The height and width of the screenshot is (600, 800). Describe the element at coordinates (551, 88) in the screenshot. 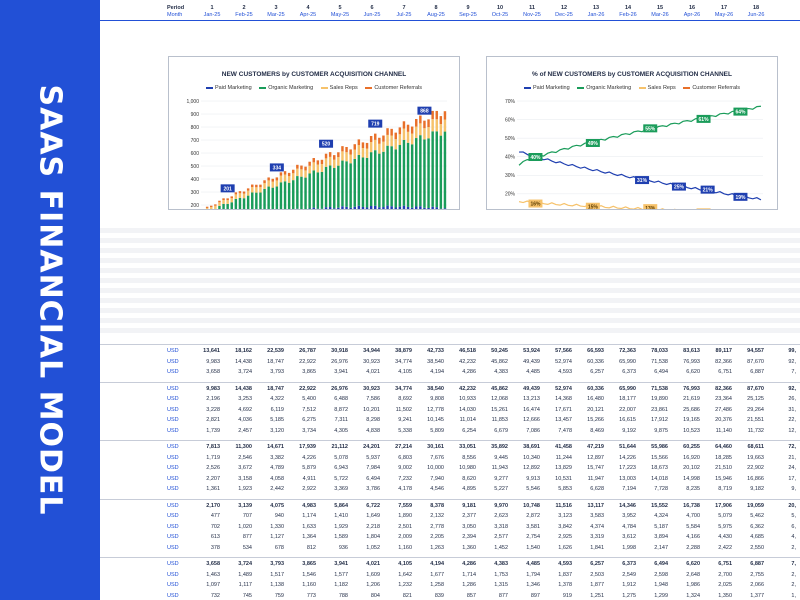

I see `legend-label-paid: Paid Marketing` at that location.